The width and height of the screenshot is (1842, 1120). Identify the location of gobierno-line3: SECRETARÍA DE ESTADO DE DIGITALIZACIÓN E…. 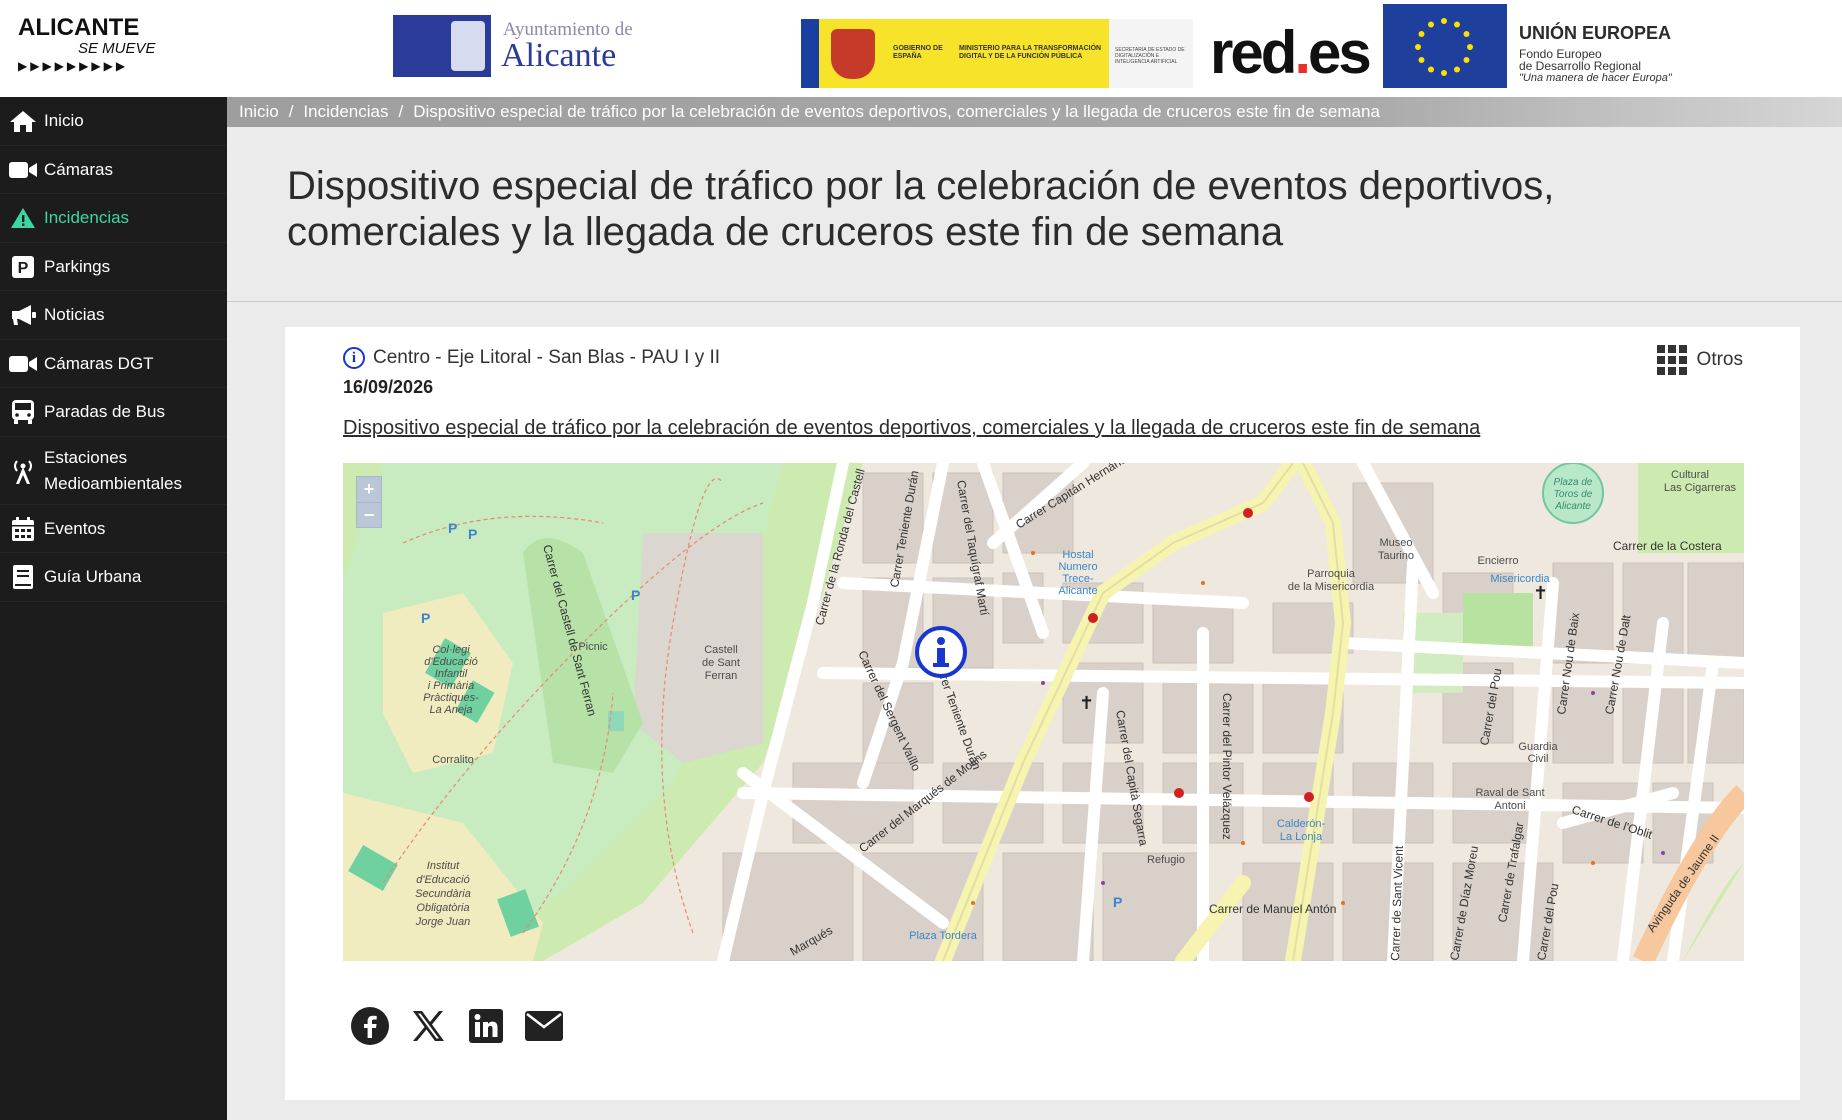
(1150, 56).